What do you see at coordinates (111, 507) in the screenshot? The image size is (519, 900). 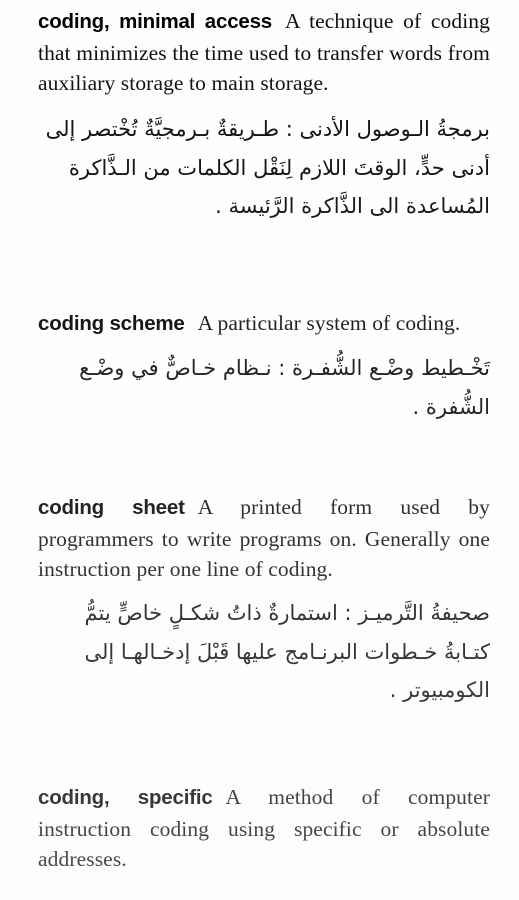 I see `entry-headword: coding sheet` at bounding box center [111, 507].